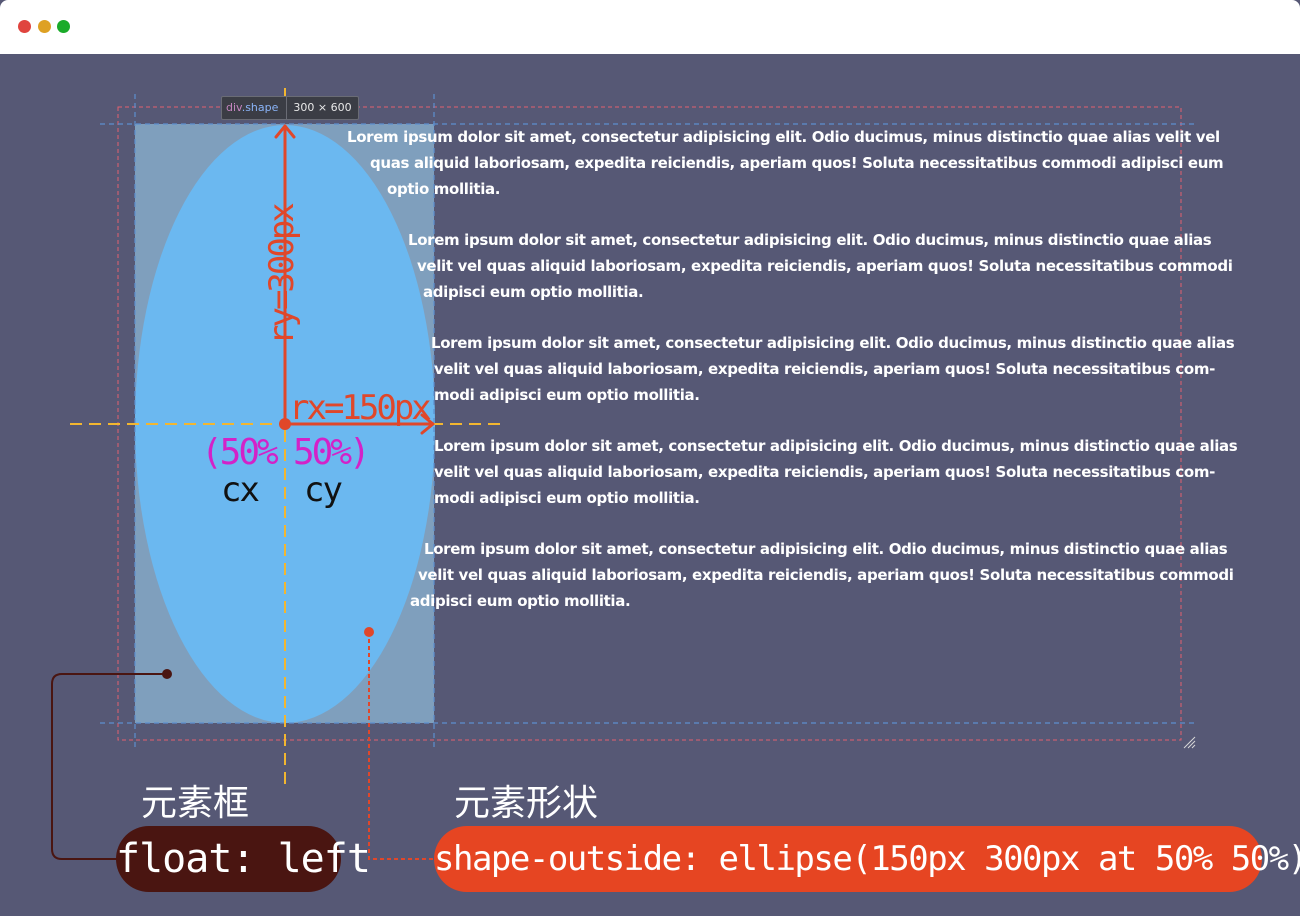 Image resolution: width=1300 pixels, height=916 pixels. What do you see at coordinates (567, 498) in the screenshot?
I see `paragraph-4-line-3: modi adipisci eum optio mollitia.` at bounding box center [567, 498].